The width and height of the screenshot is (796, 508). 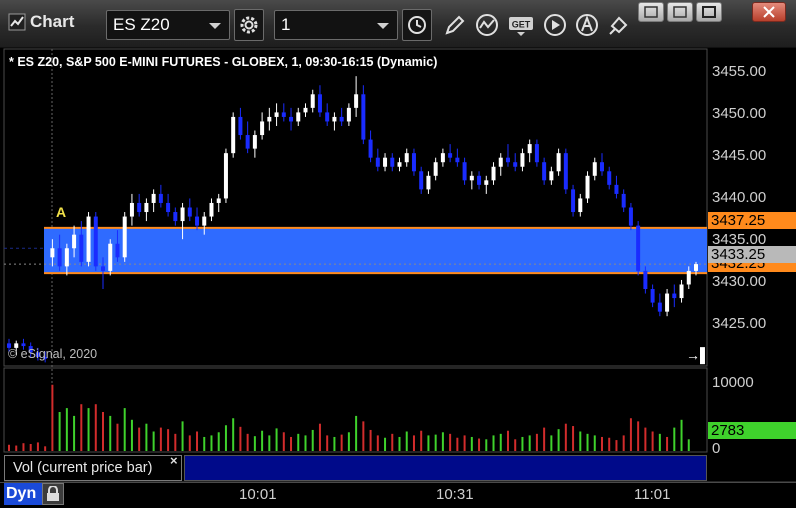 I want to click on alert-marker: A, so click(x=61, y=212).